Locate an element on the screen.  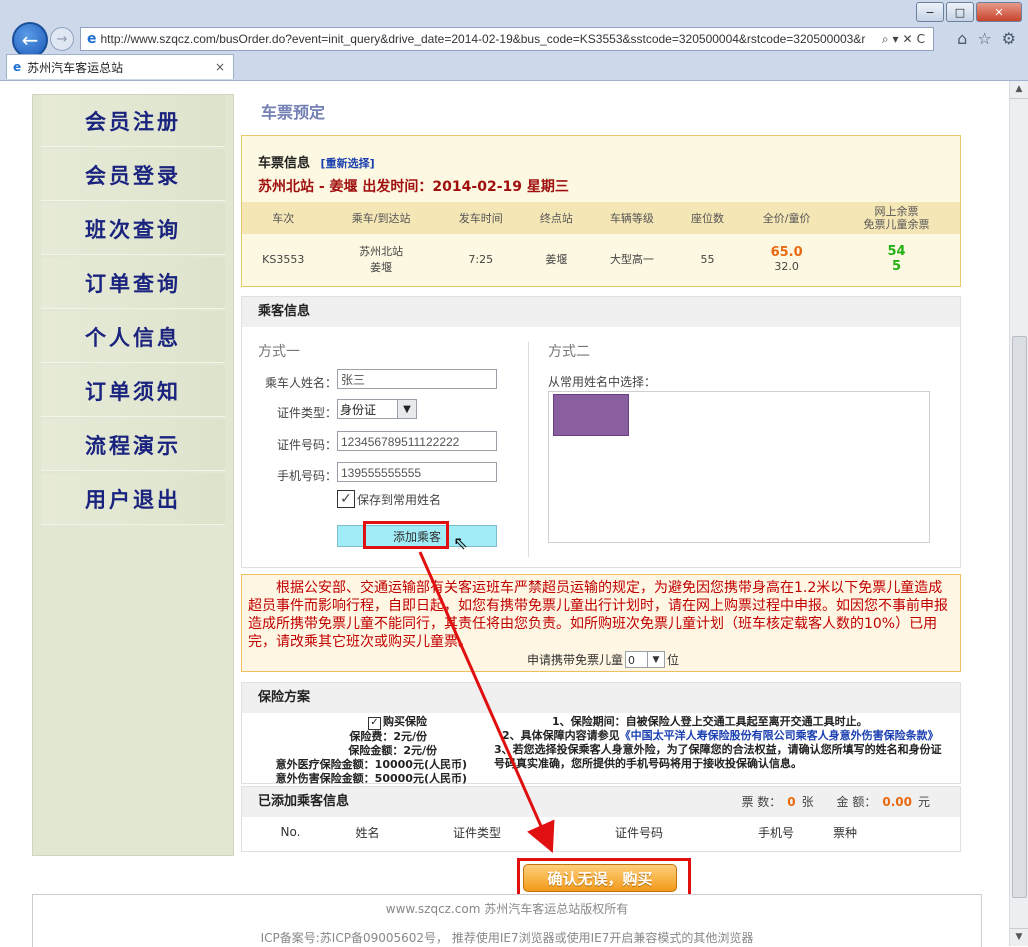
idno-input: 123456789511122222 is located at coordinates (417, 441).